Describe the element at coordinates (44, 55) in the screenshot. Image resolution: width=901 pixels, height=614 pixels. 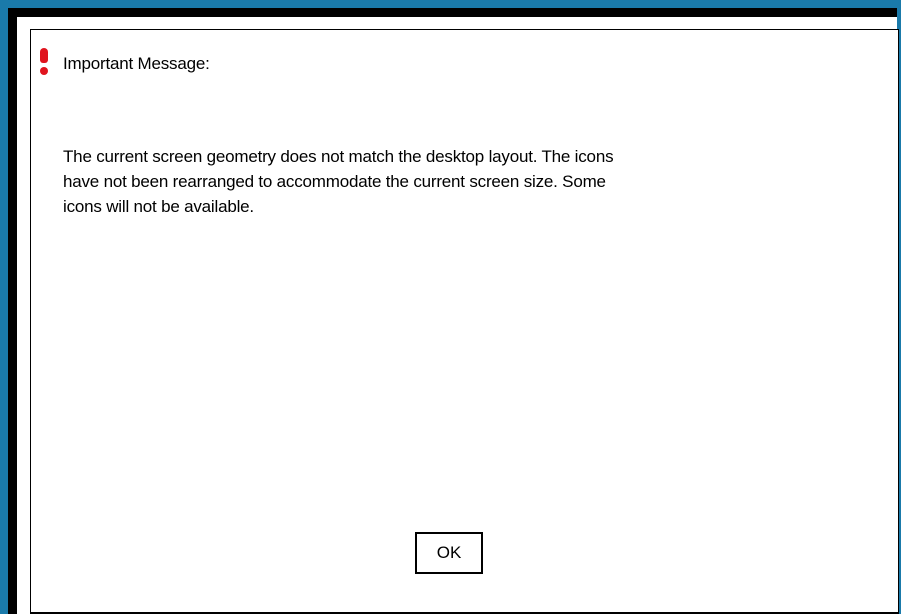
I see `exclamation-bar` at that location.